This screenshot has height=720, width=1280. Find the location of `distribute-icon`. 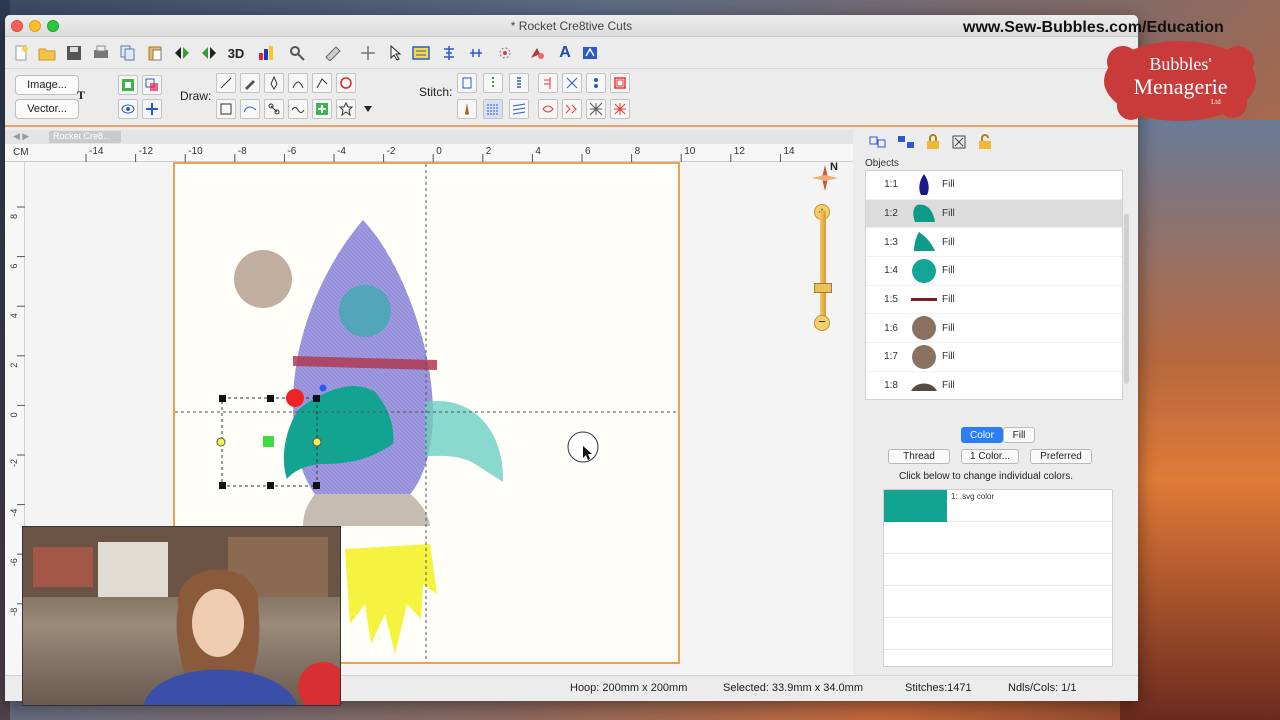

distribute-icon is located at coordinates (476, 53).